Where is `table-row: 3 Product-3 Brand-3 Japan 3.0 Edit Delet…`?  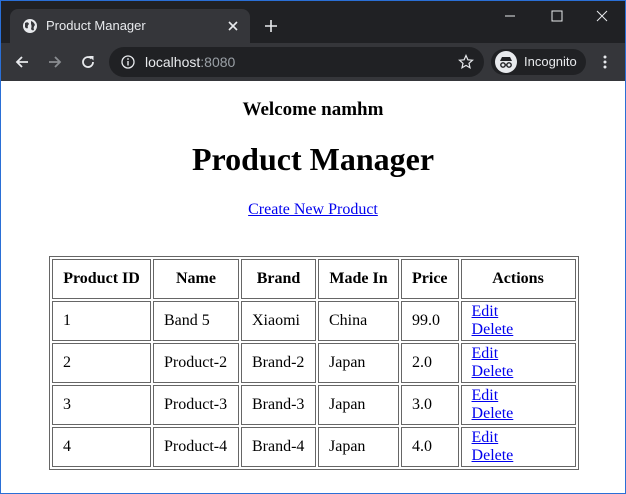 table-row: 3 Product-3 Brand-3 Japan 3.0 Edit Delet… is located at coordinates (314, 405).